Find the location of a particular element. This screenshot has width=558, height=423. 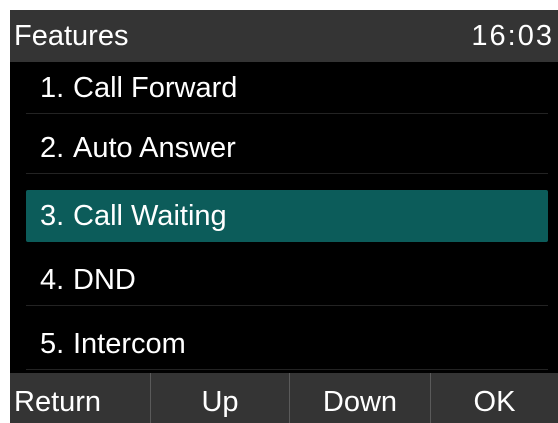

menu-item-number: 5. is located at coordinates (52, 344).